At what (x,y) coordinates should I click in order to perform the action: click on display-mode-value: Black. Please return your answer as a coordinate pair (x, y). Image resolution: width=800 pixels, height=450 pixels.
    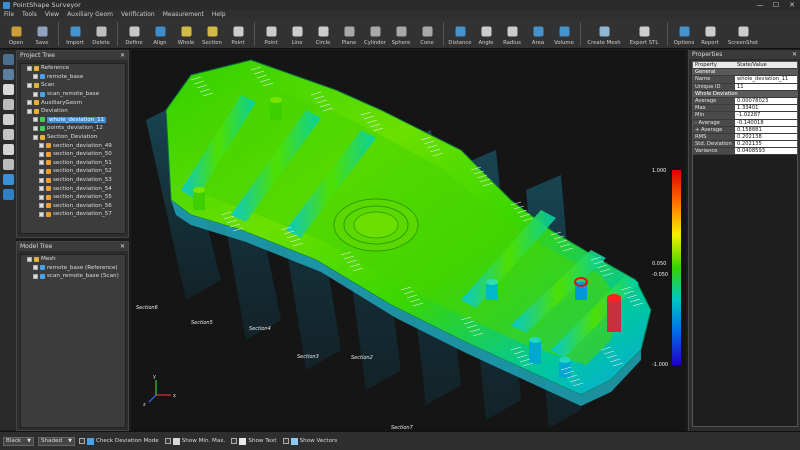
    Looking at the image, I should click on (14, 441).